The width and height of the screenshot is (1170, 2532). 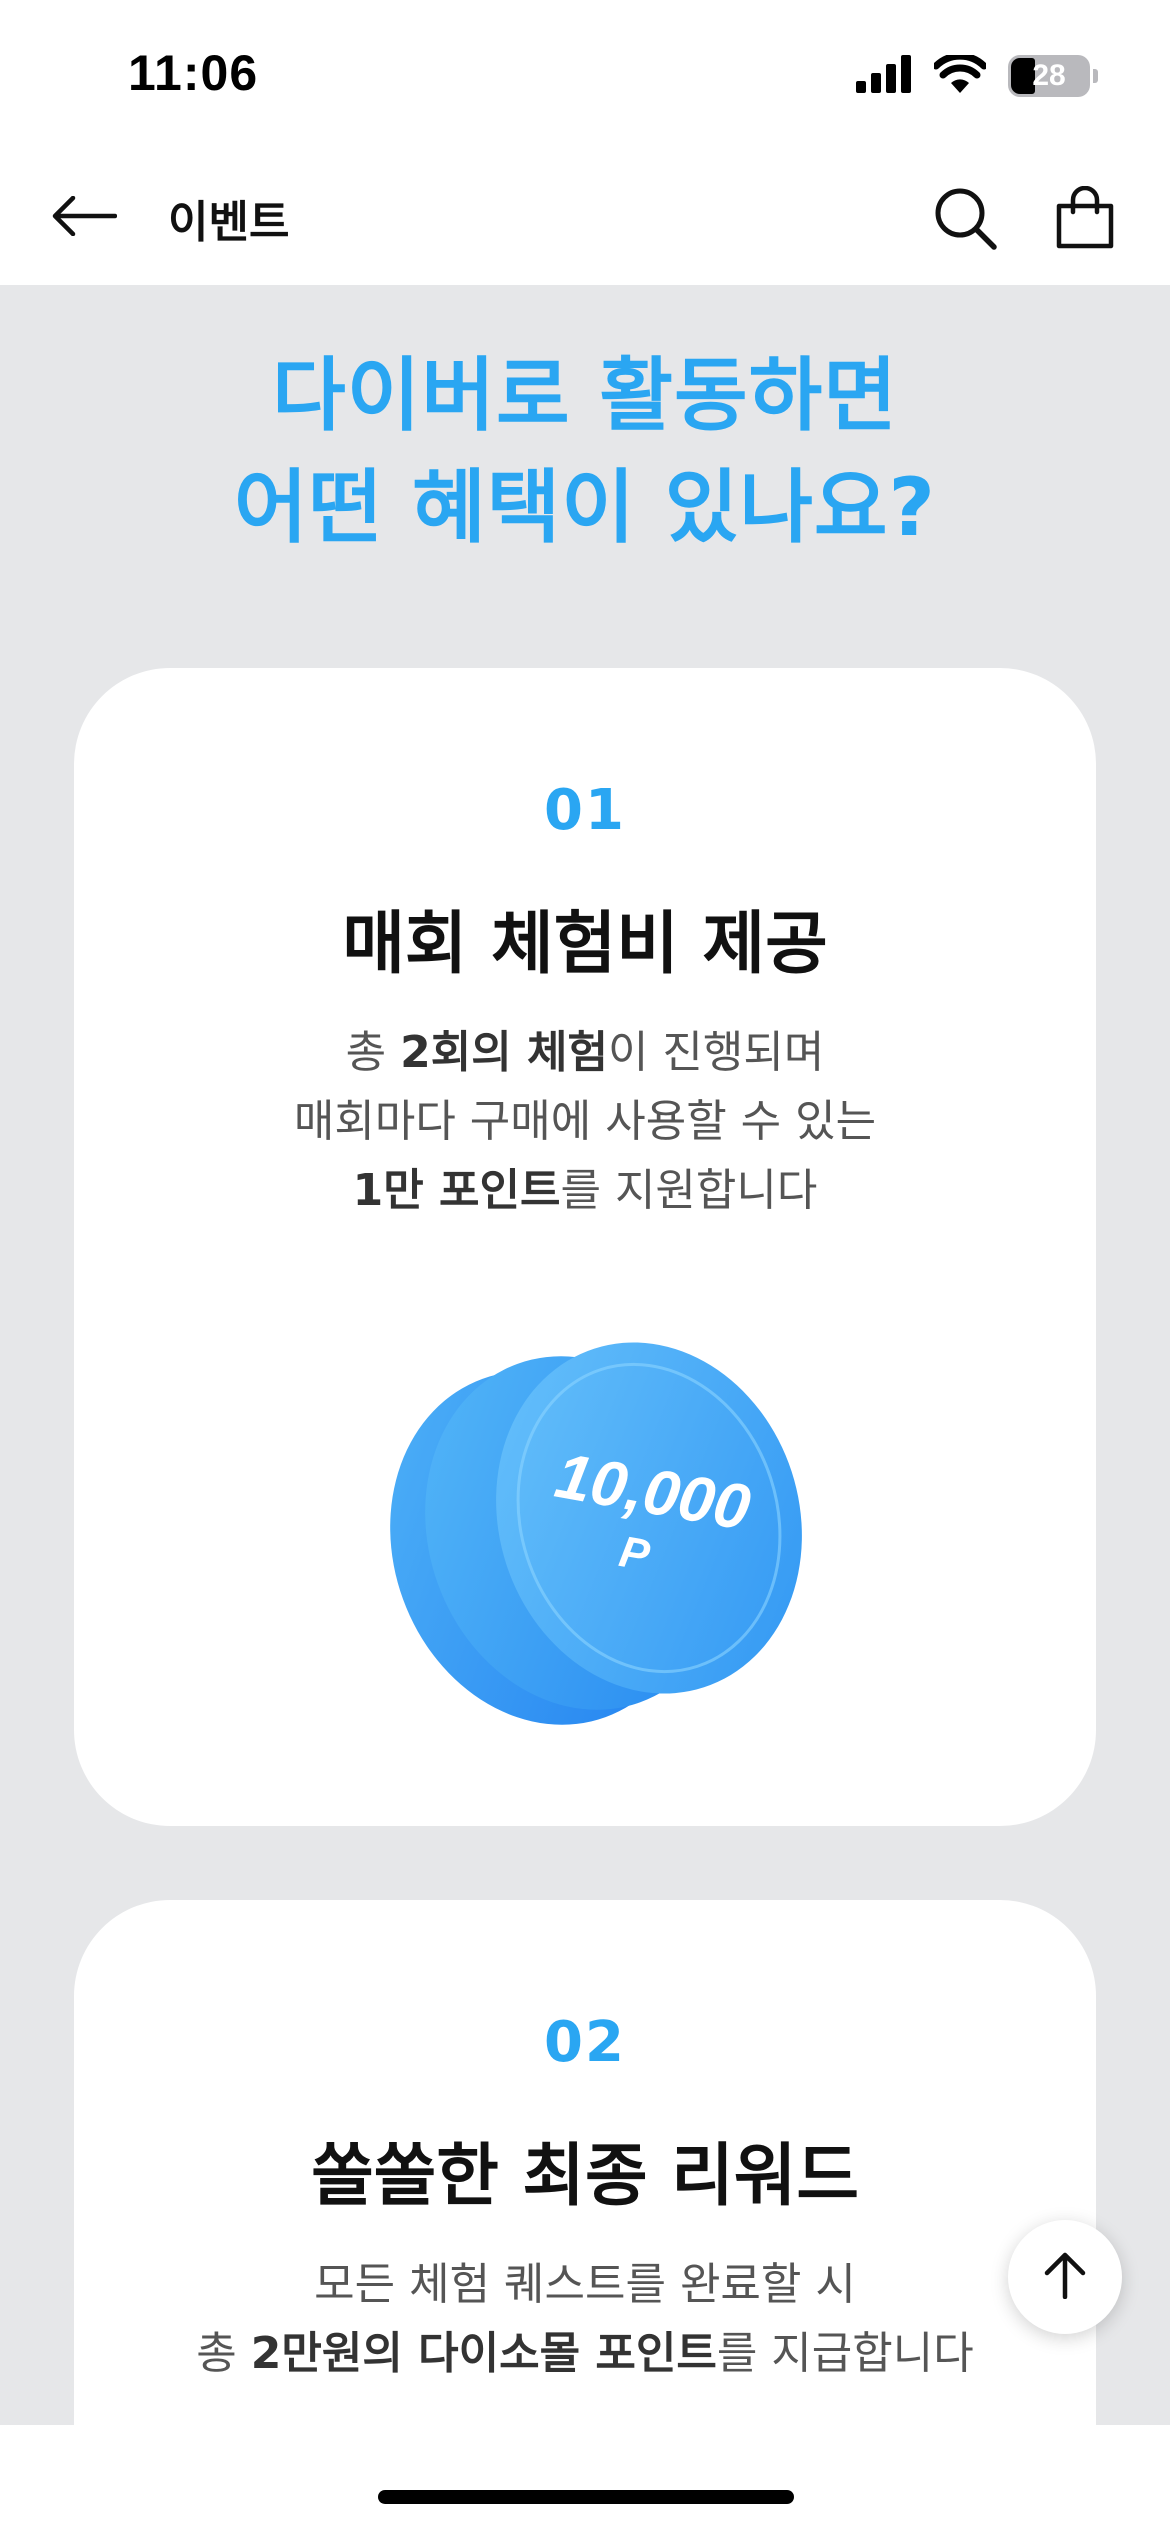 I want to click on card-title: 쏠쏠한 최종 리워드, so click(x=585, y=2176).